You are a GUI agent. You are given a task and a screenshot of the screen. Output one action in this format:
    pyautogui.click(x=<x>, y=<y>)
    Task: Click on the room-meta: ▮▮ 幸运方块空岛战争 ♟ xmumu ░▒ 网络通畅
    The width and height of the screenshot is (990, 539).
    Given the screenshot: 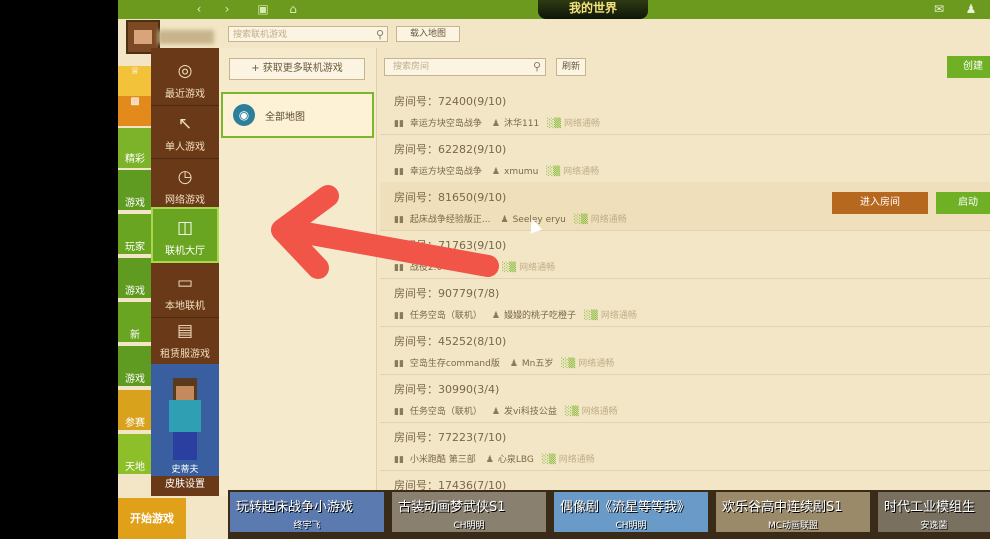 What is the action you would take?
    pyautogui.click(x=496, y=170)
    